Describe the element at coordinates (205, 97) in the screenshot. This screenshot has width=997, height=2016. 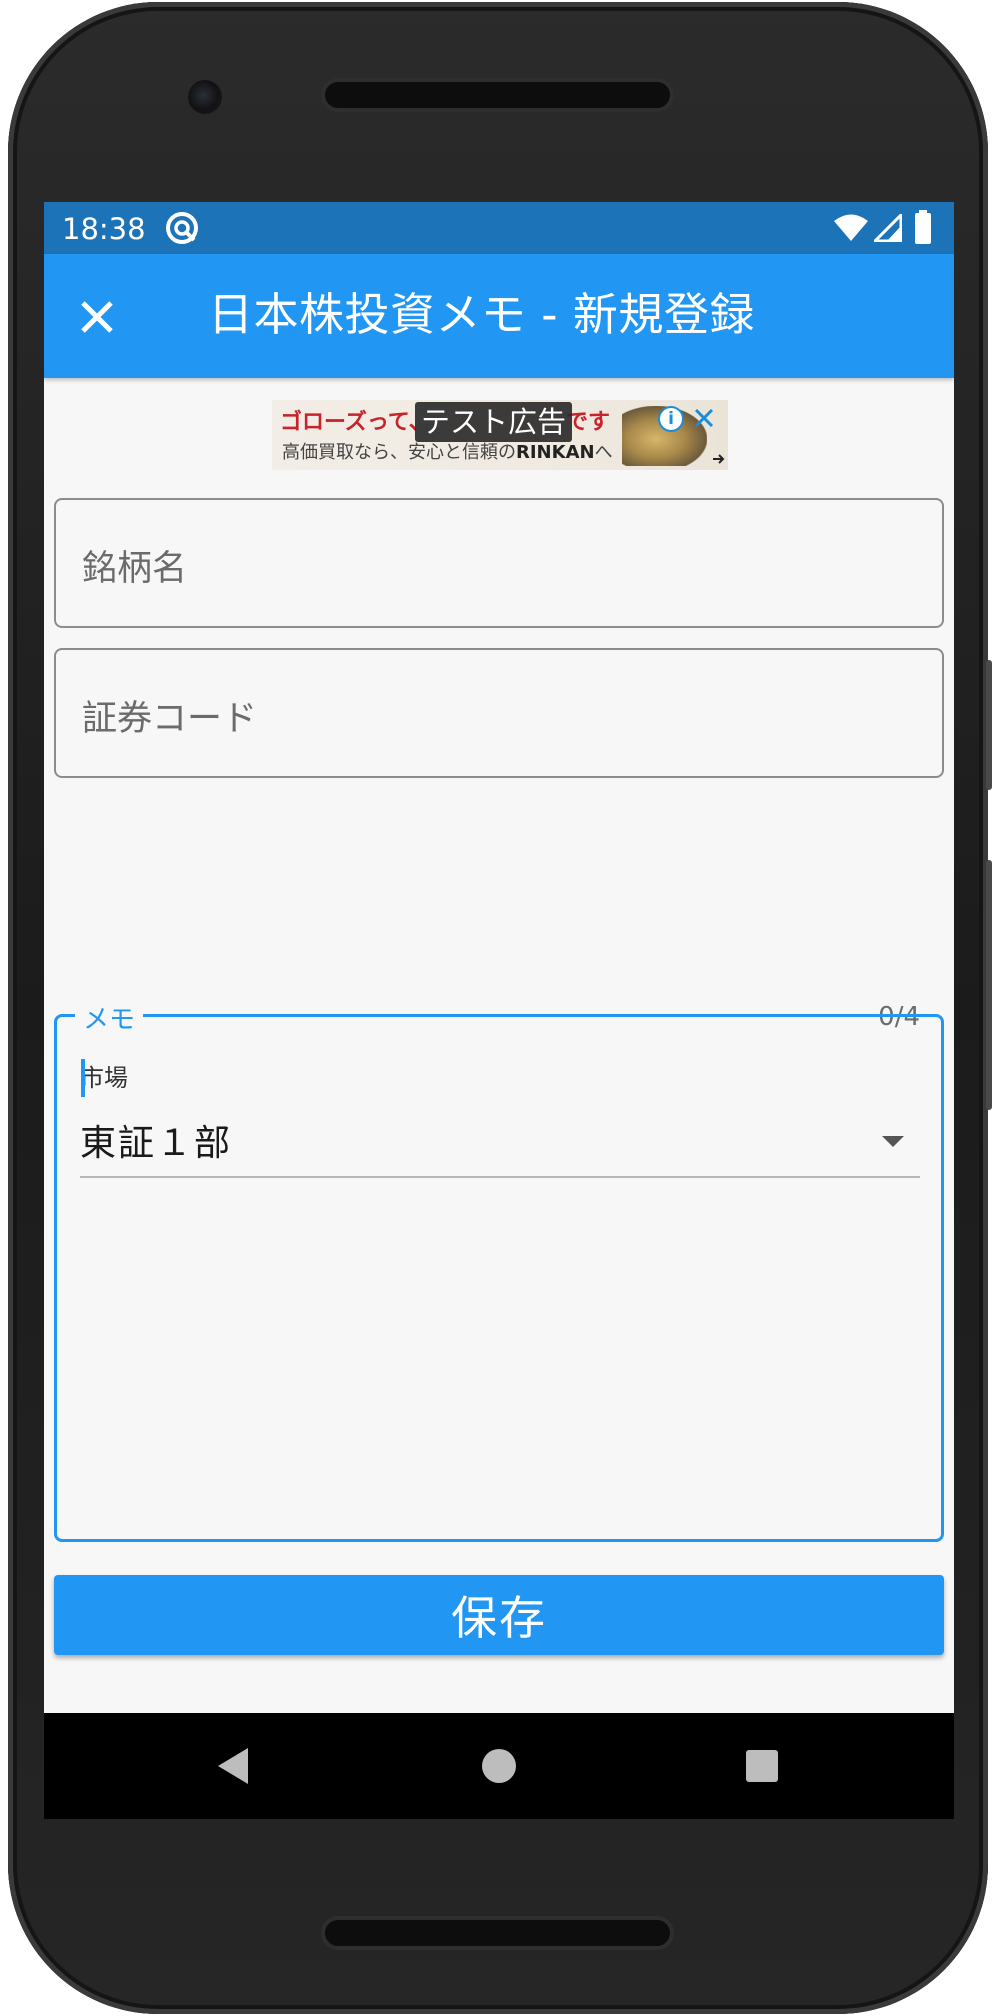
I see `front-camera` at that location.